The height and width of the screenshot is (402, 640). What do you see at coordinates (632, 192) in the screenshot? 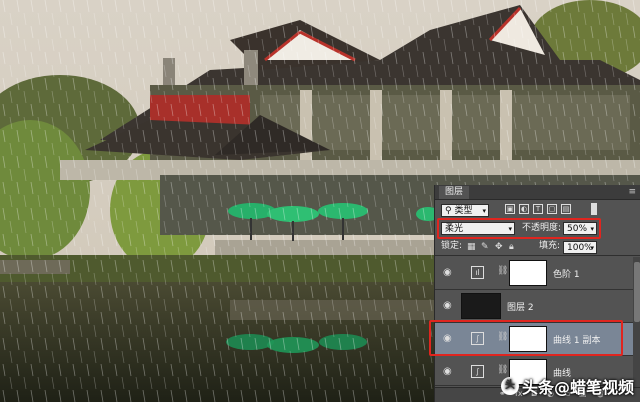
I see `panel-menu-icon: ≡` at bounding box center [632, 192].